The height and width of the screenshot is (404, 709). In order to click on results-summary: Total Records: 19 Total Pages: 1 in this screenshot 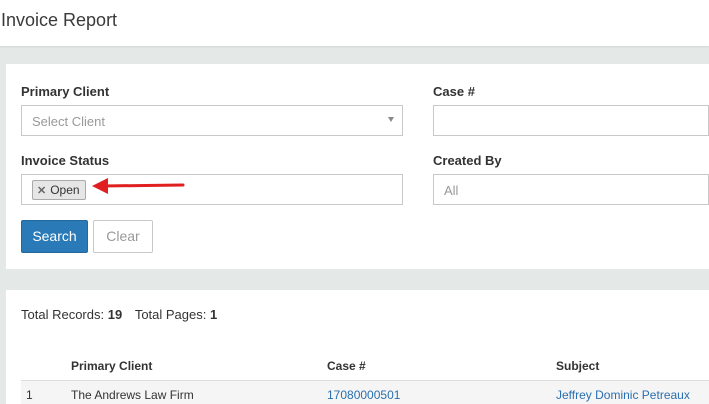, I will do `click(119, 314)`.